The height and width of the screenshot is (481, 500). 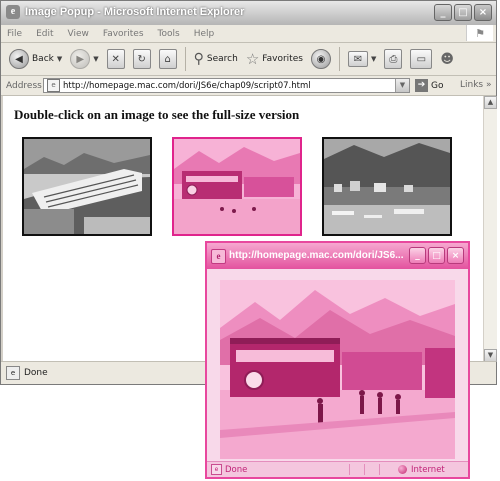 I want to click on close-button: ×, so click(x=483, y=12).